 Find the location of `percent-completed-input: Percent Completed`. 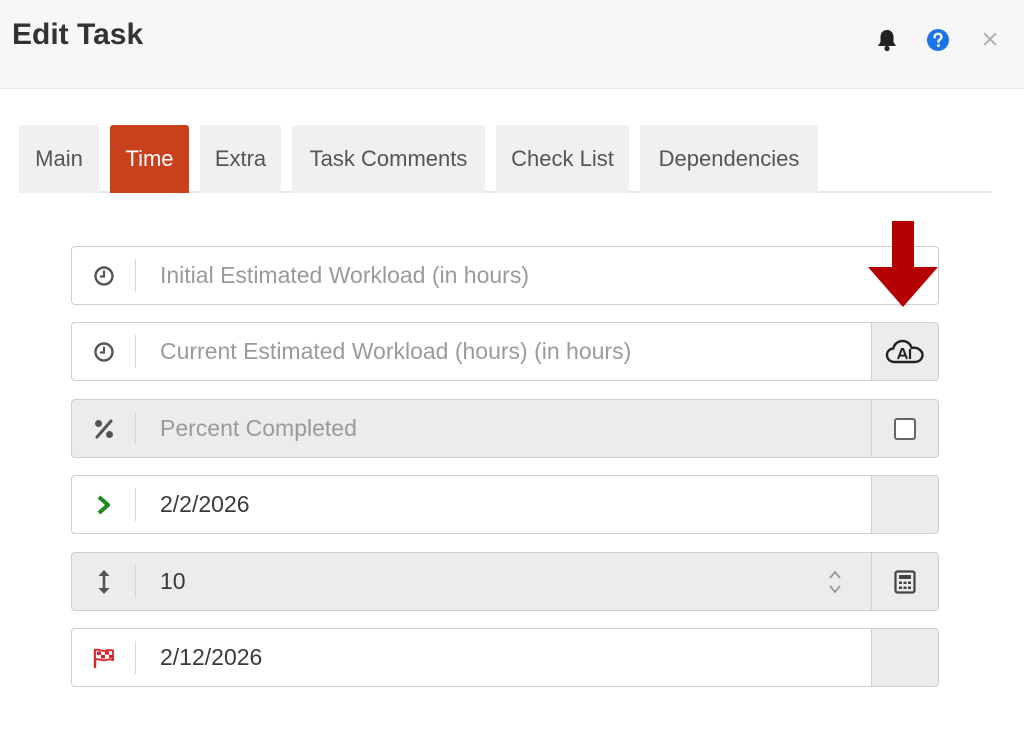

percent-completed-input: Percent Completed is located at coordinates (258, 428).